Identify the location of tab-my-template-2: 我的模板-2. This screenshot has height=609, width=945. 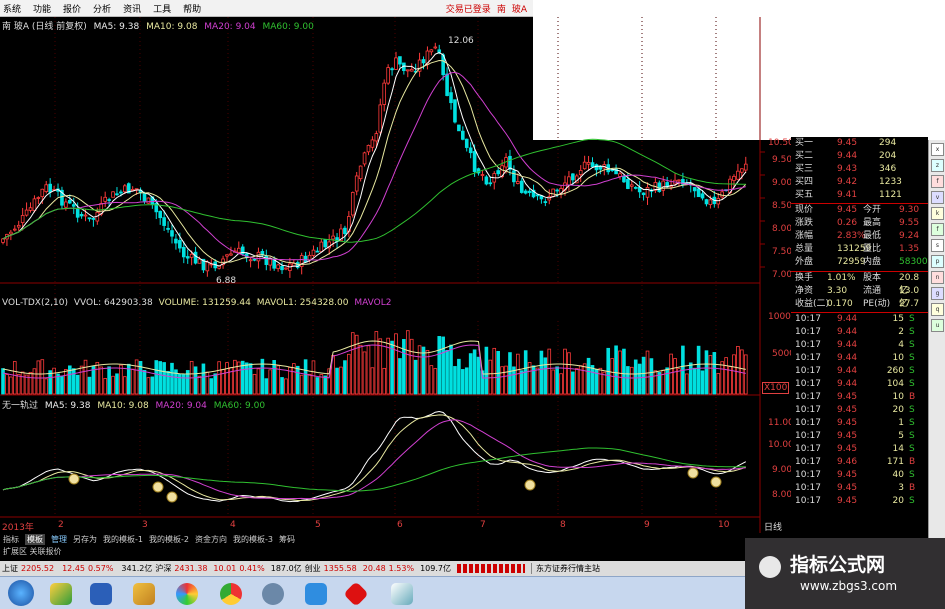
(169, 539).